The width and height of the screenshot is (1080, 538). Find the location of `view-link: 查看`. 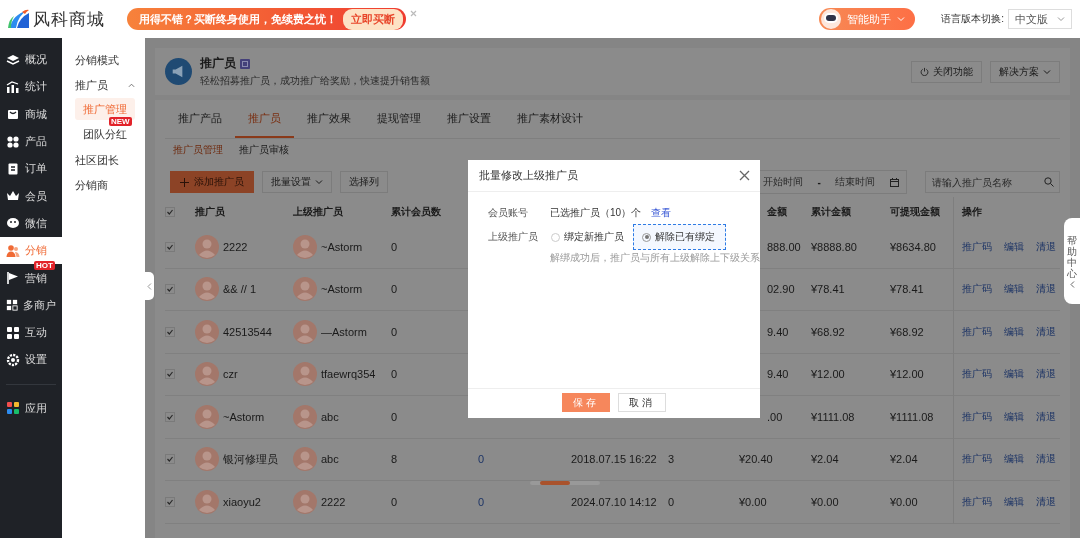

view-link: 查看 is located at coordinates (661, 213).